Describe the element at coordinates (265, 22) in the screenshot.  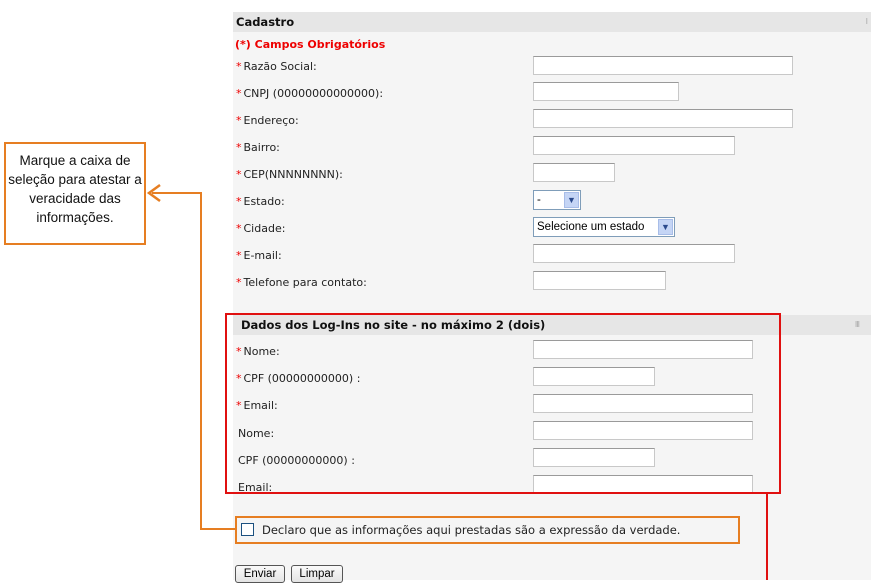
I see `cadastro-title: Cadastro` at that location.